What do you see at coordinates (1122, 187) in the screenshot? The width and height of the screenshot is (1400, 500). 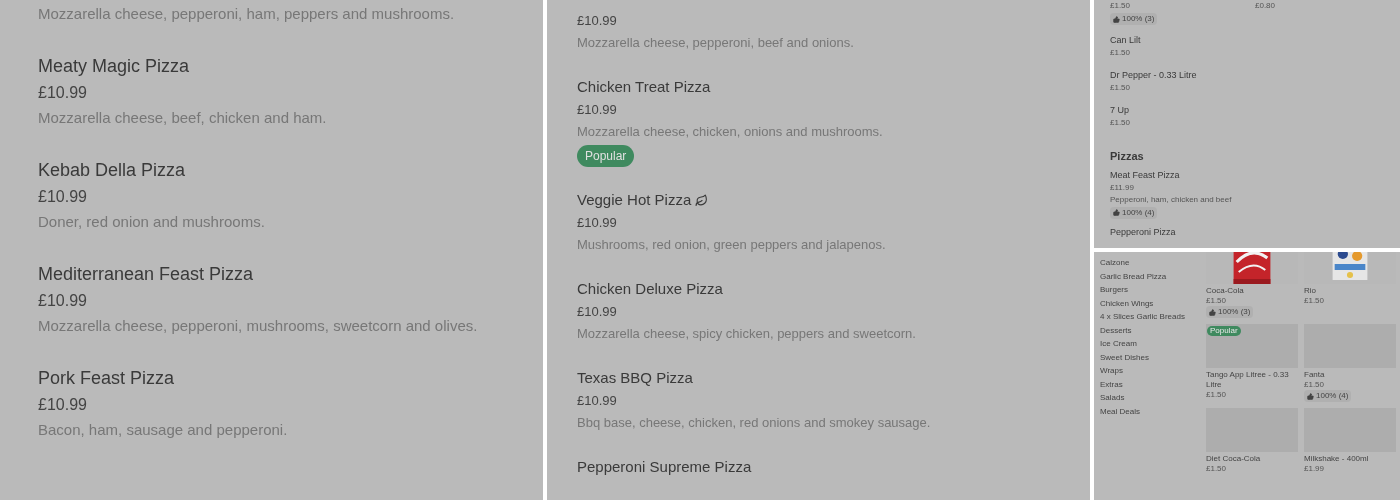 I see `item-price: £11.99` at bounding box center [1122, 187].